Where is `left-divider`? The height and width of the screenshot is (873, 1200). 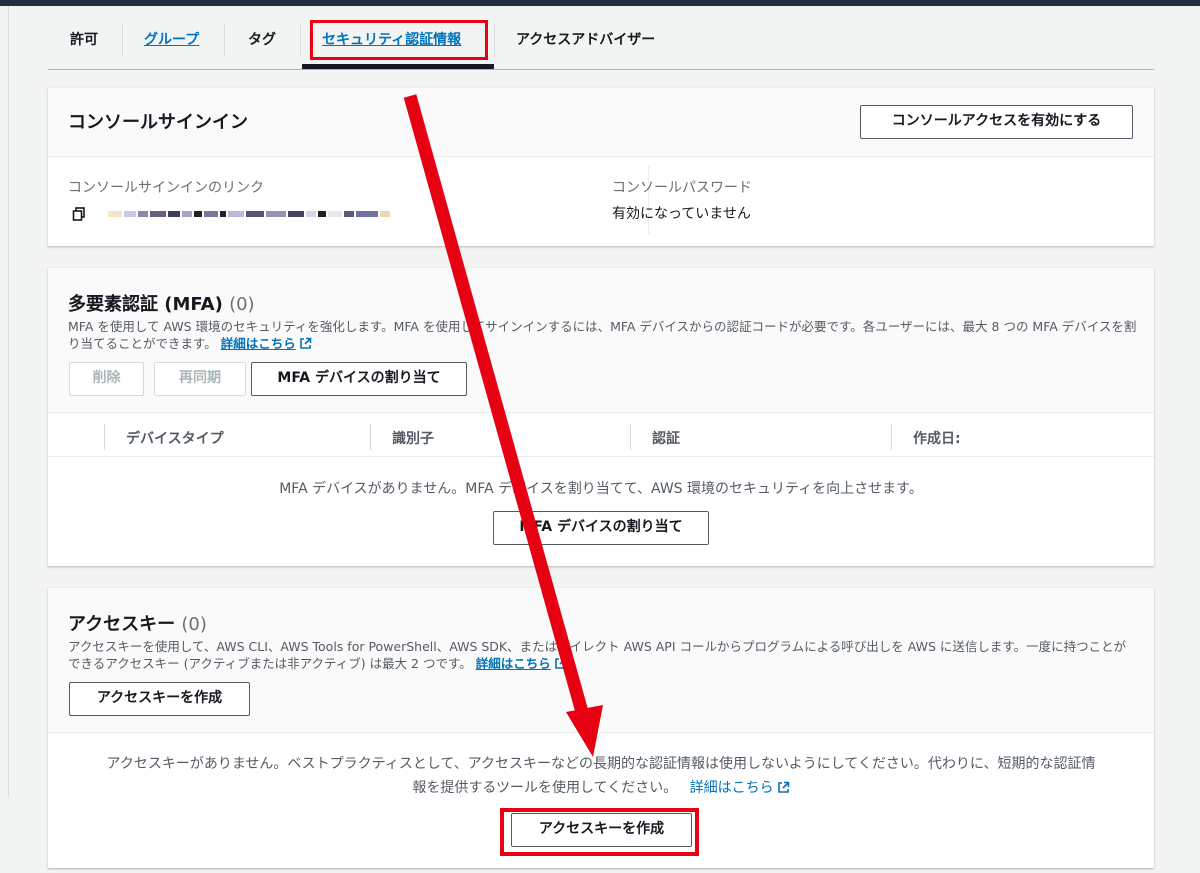
left-divider is located at coordinates (8, 401).